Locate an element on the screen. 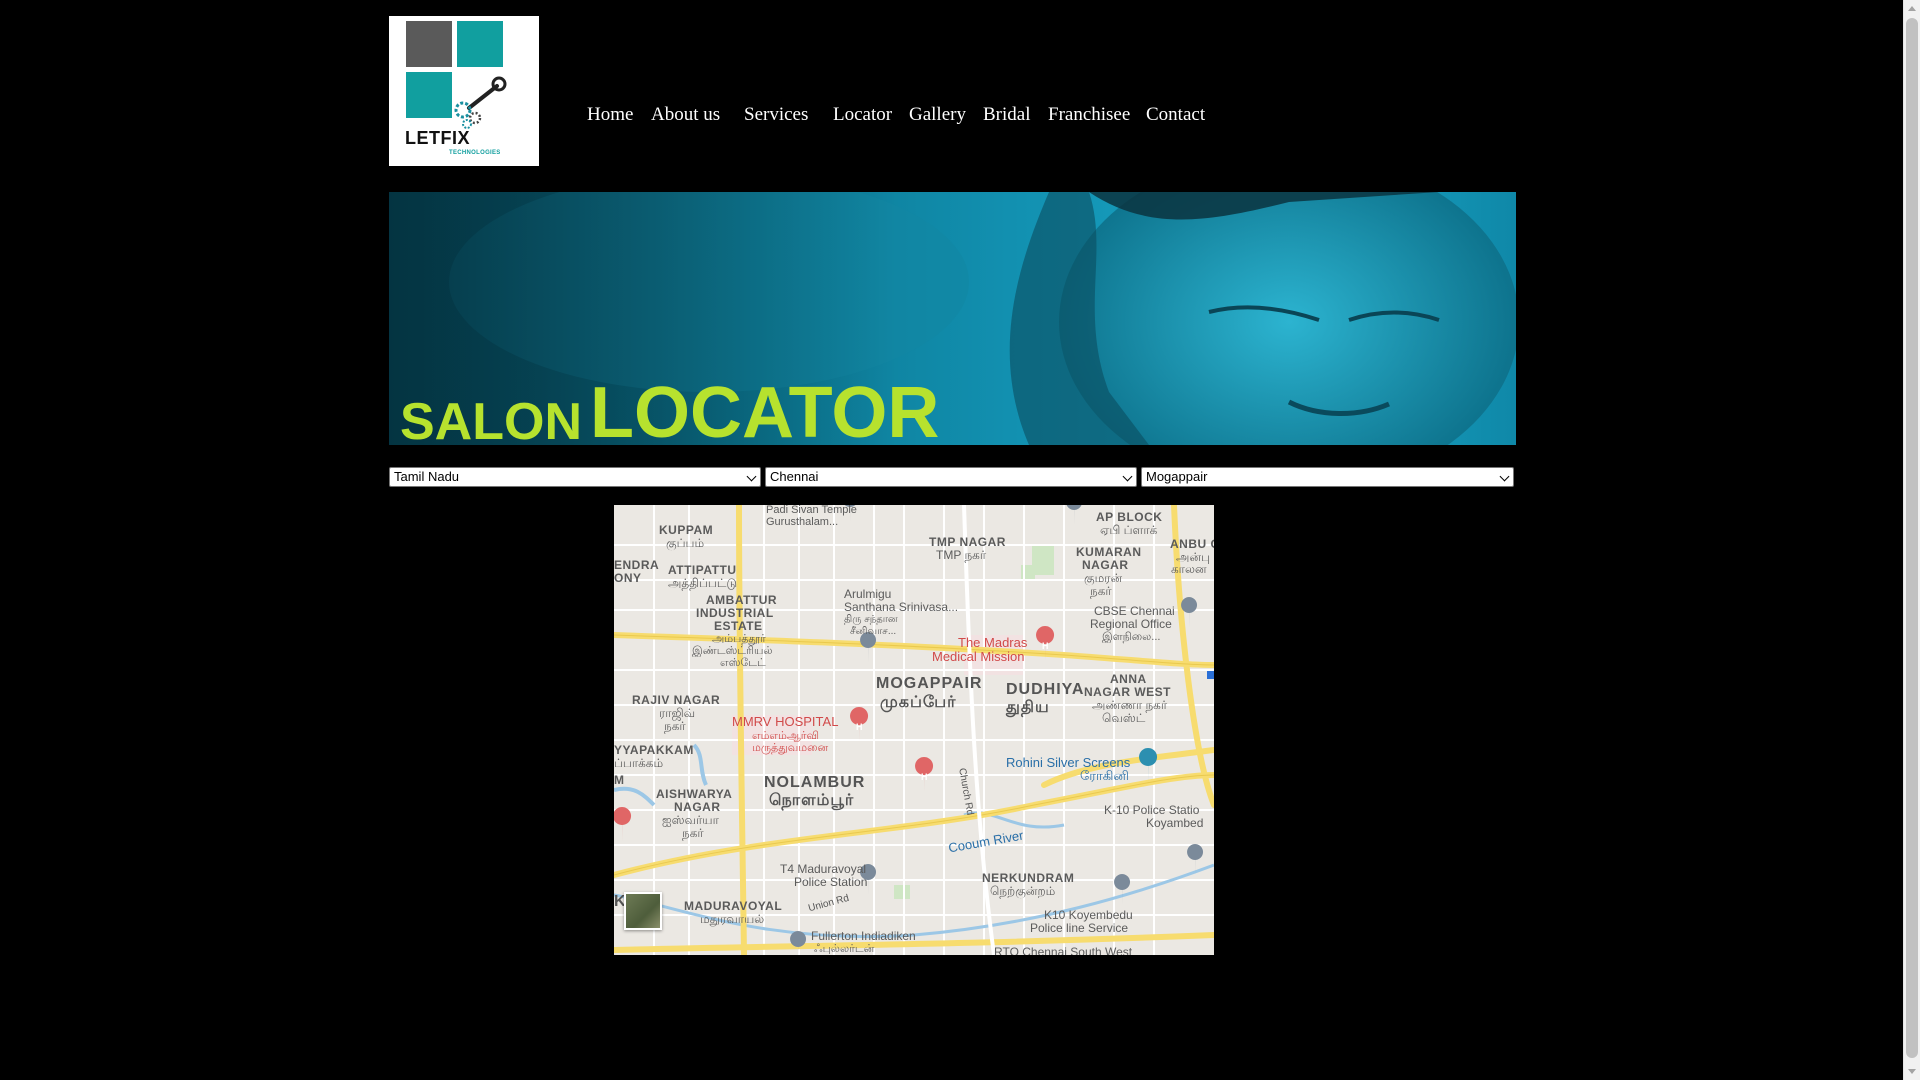 This screenshot has width=1920, height=1080. vertical-scrollbar is located at coordinates (1911, 540).